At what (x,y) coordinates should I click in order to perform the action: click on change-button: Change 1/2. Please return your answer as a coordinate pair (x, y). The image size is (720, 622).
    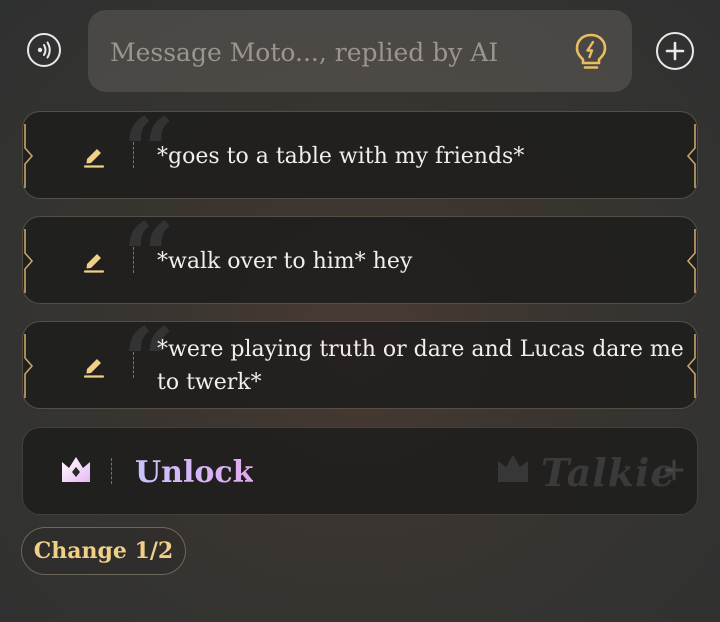
    Looking at the image, I should click on (103, 551).